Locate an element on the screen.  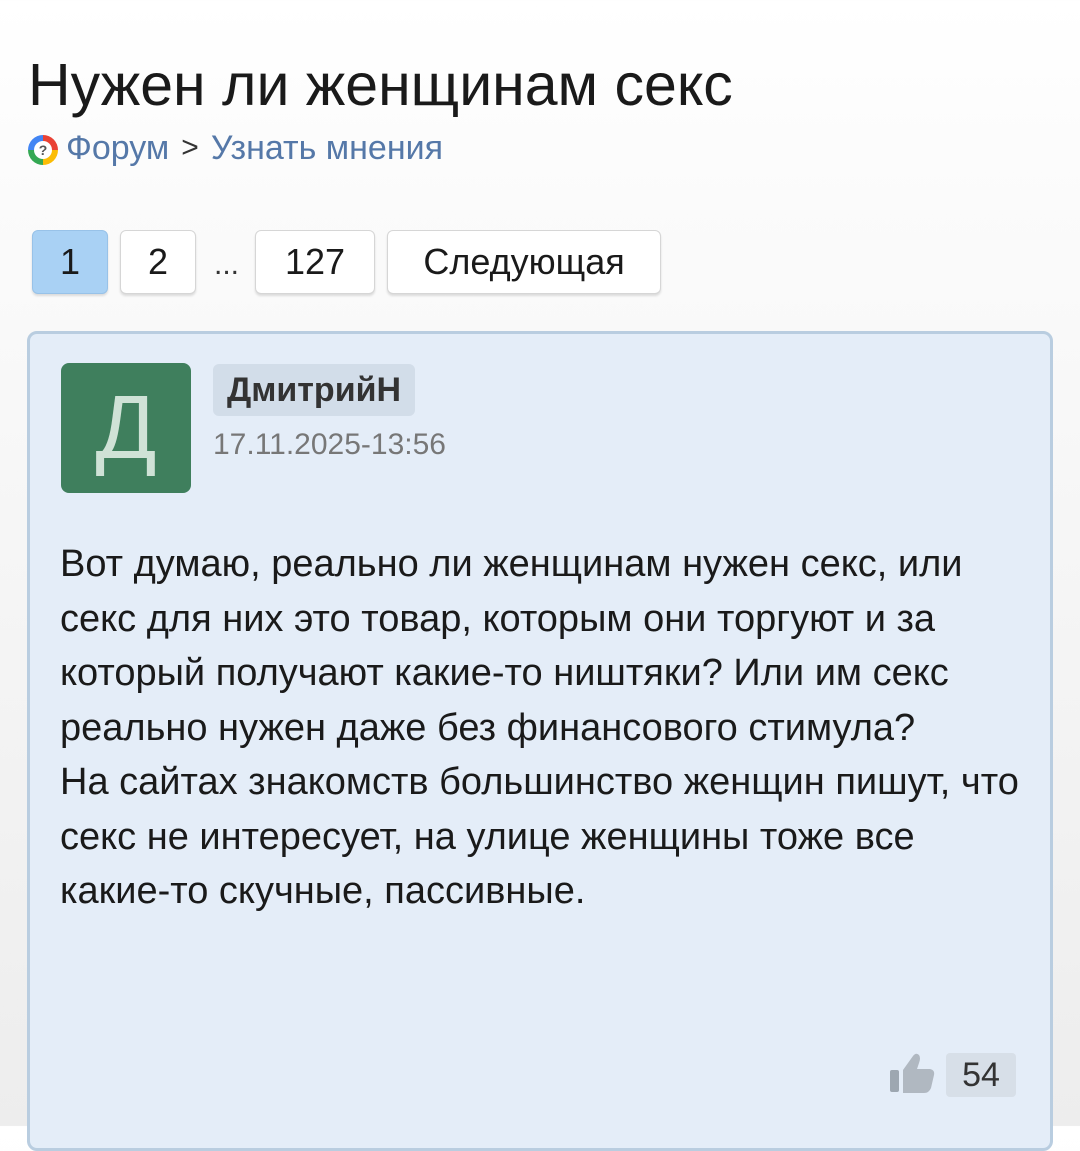
page-button-last: 127 is located at coordinates (315, 262).